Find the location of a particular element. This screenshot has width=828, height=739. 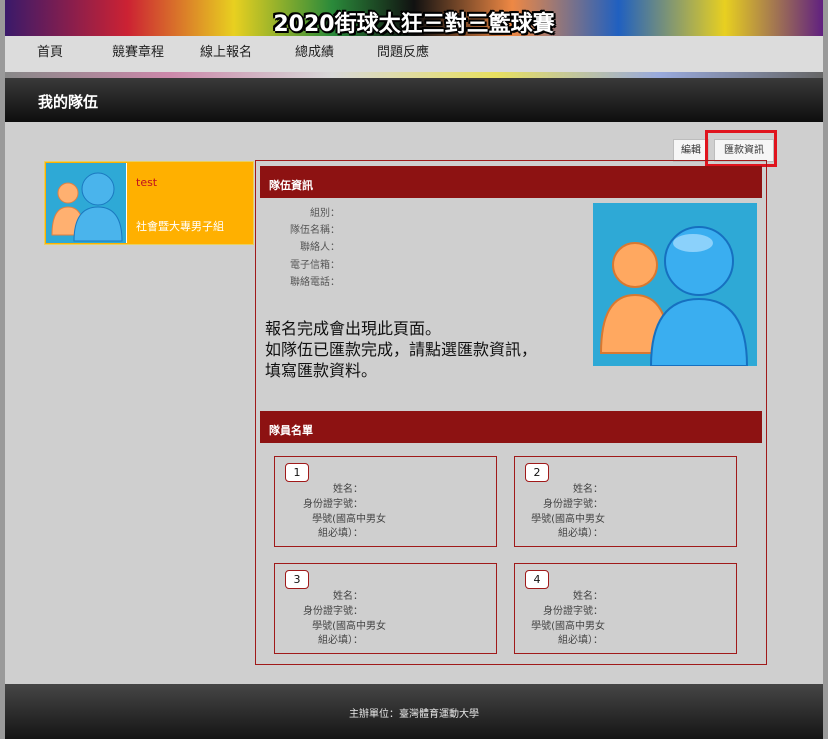

member-number: 3 is located at coordinates (297, 579).